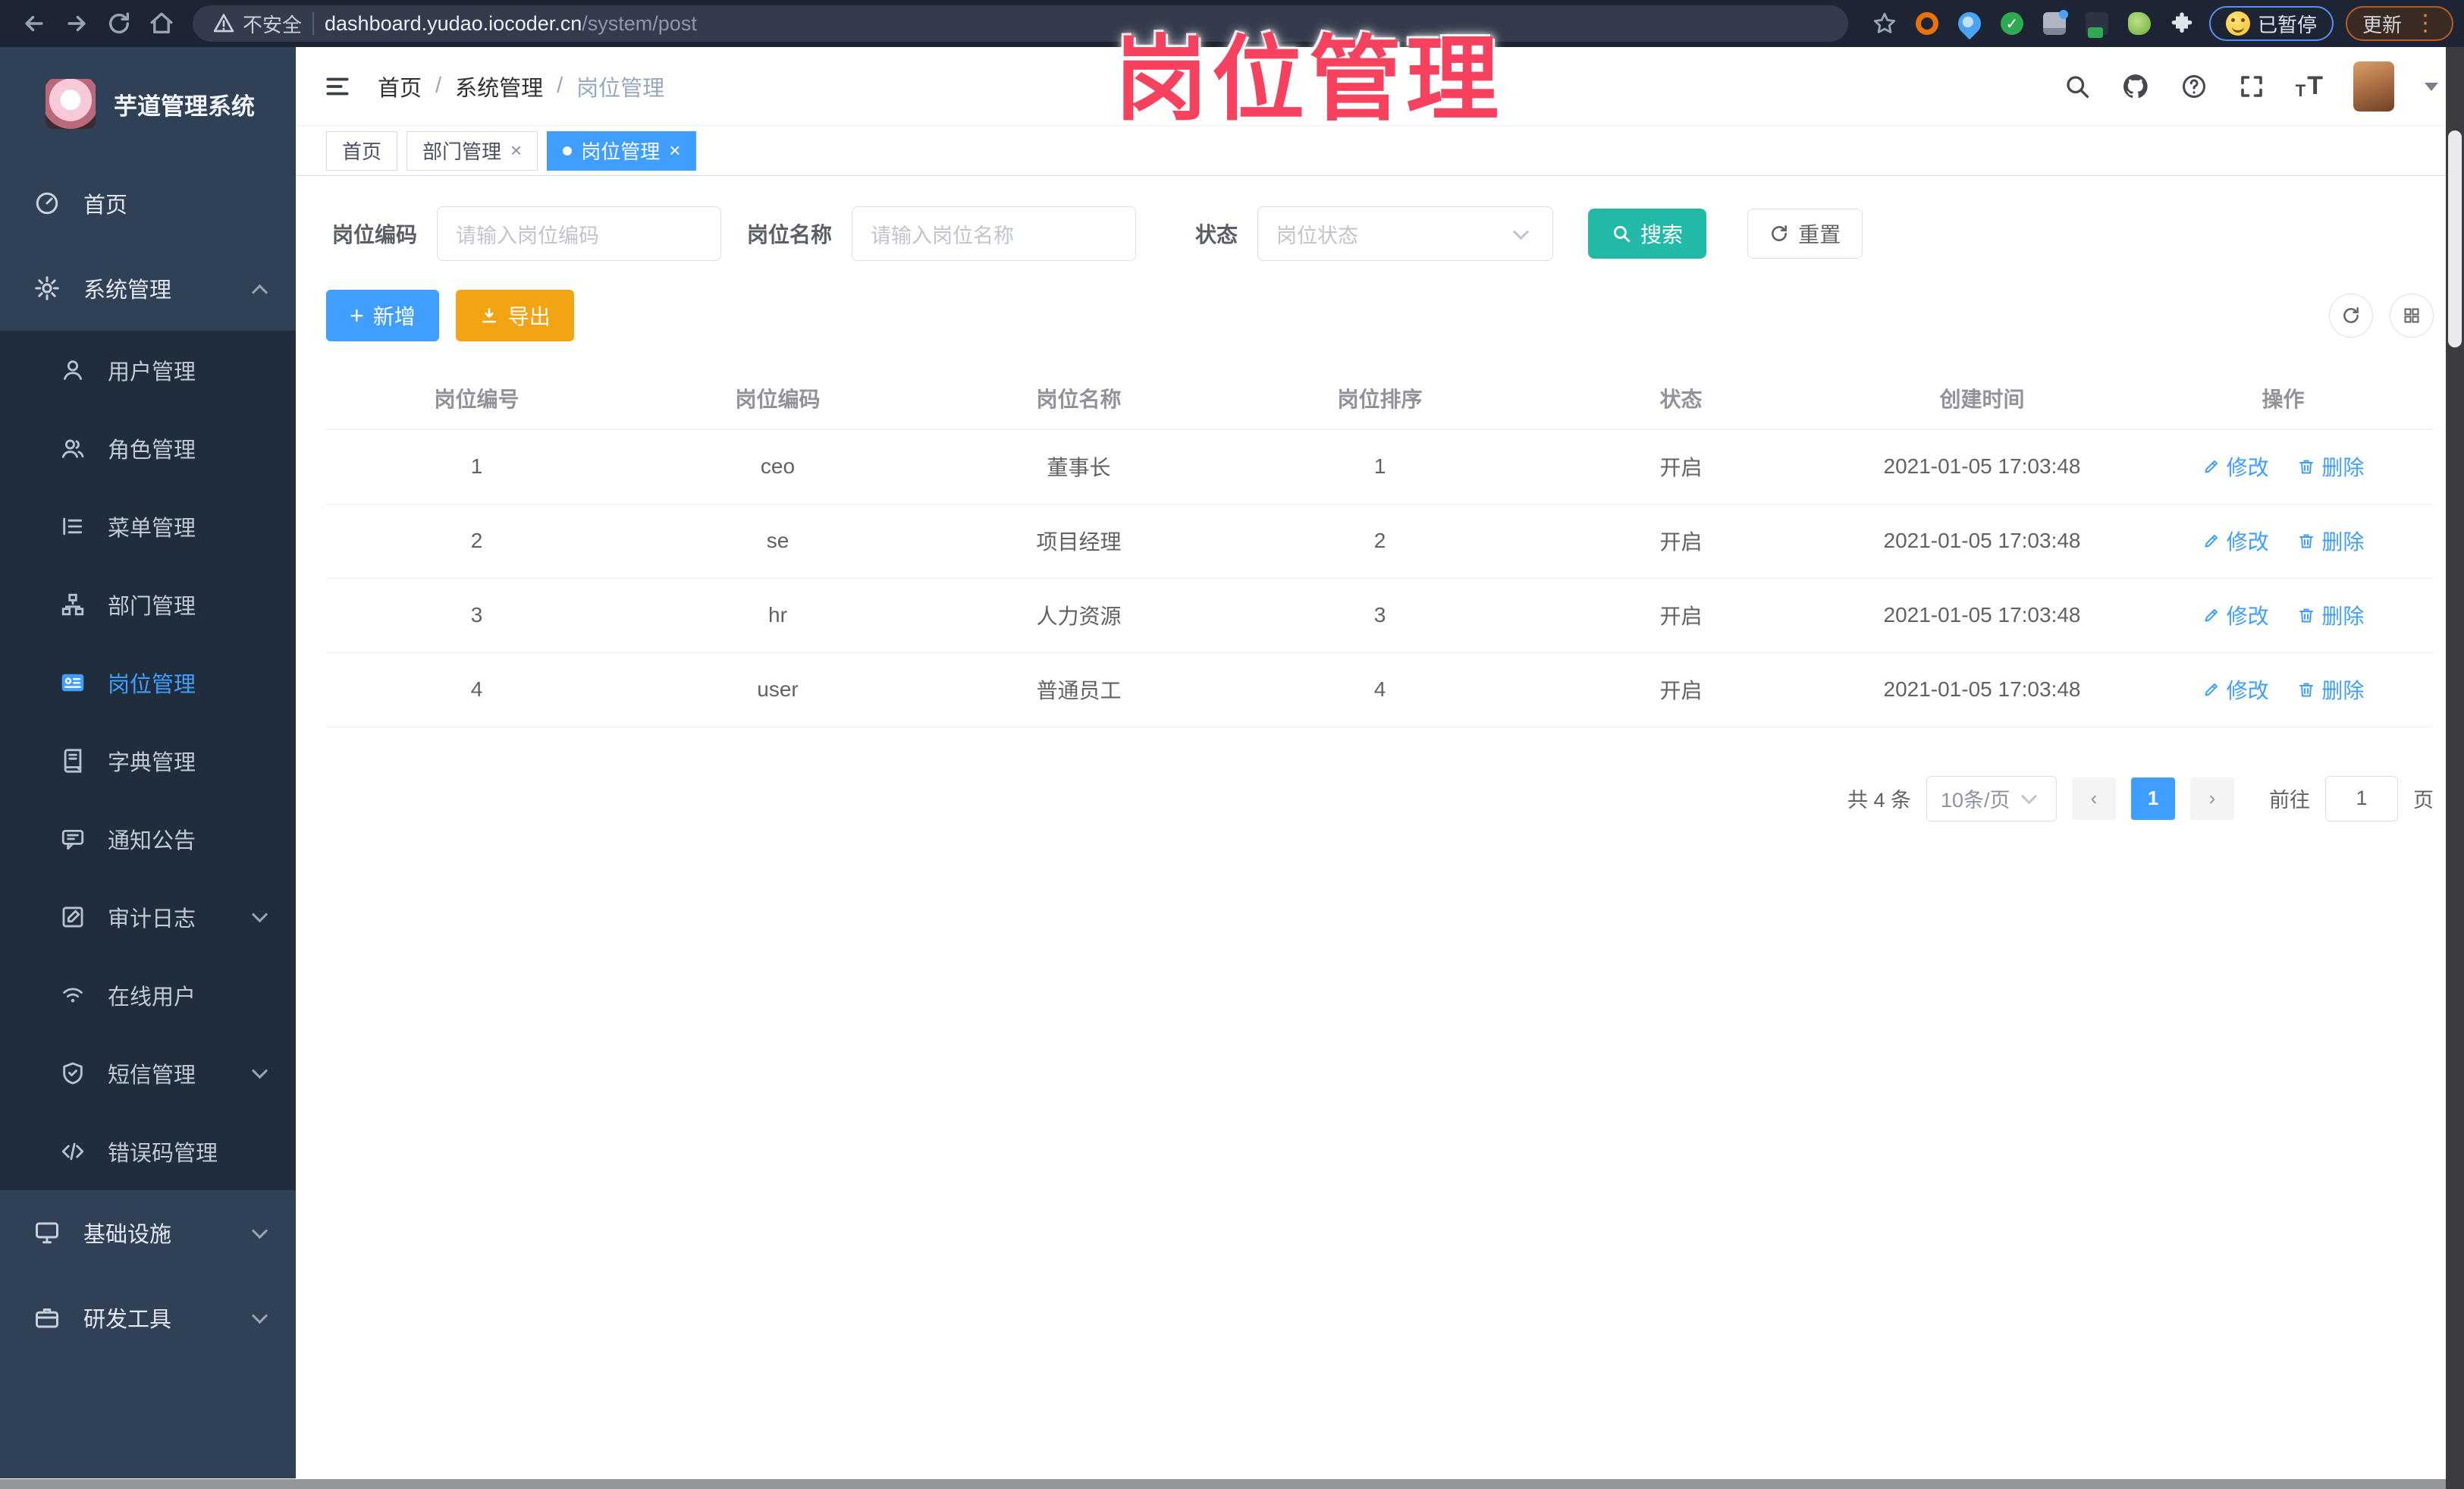 This screenshot has height=1489, width=2464. Describe the element at coordinates (477, 398) in the screenshot. I see `col-post-id: 岗位编号` at that location.